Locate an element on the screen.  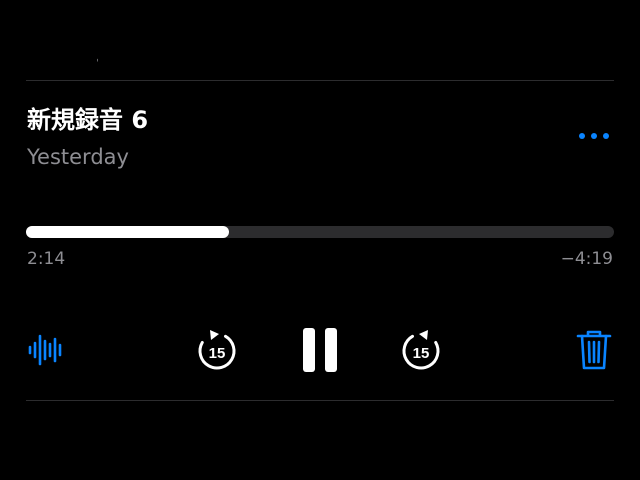
skip-back-button: 15 is located at coordinates (217, 351).